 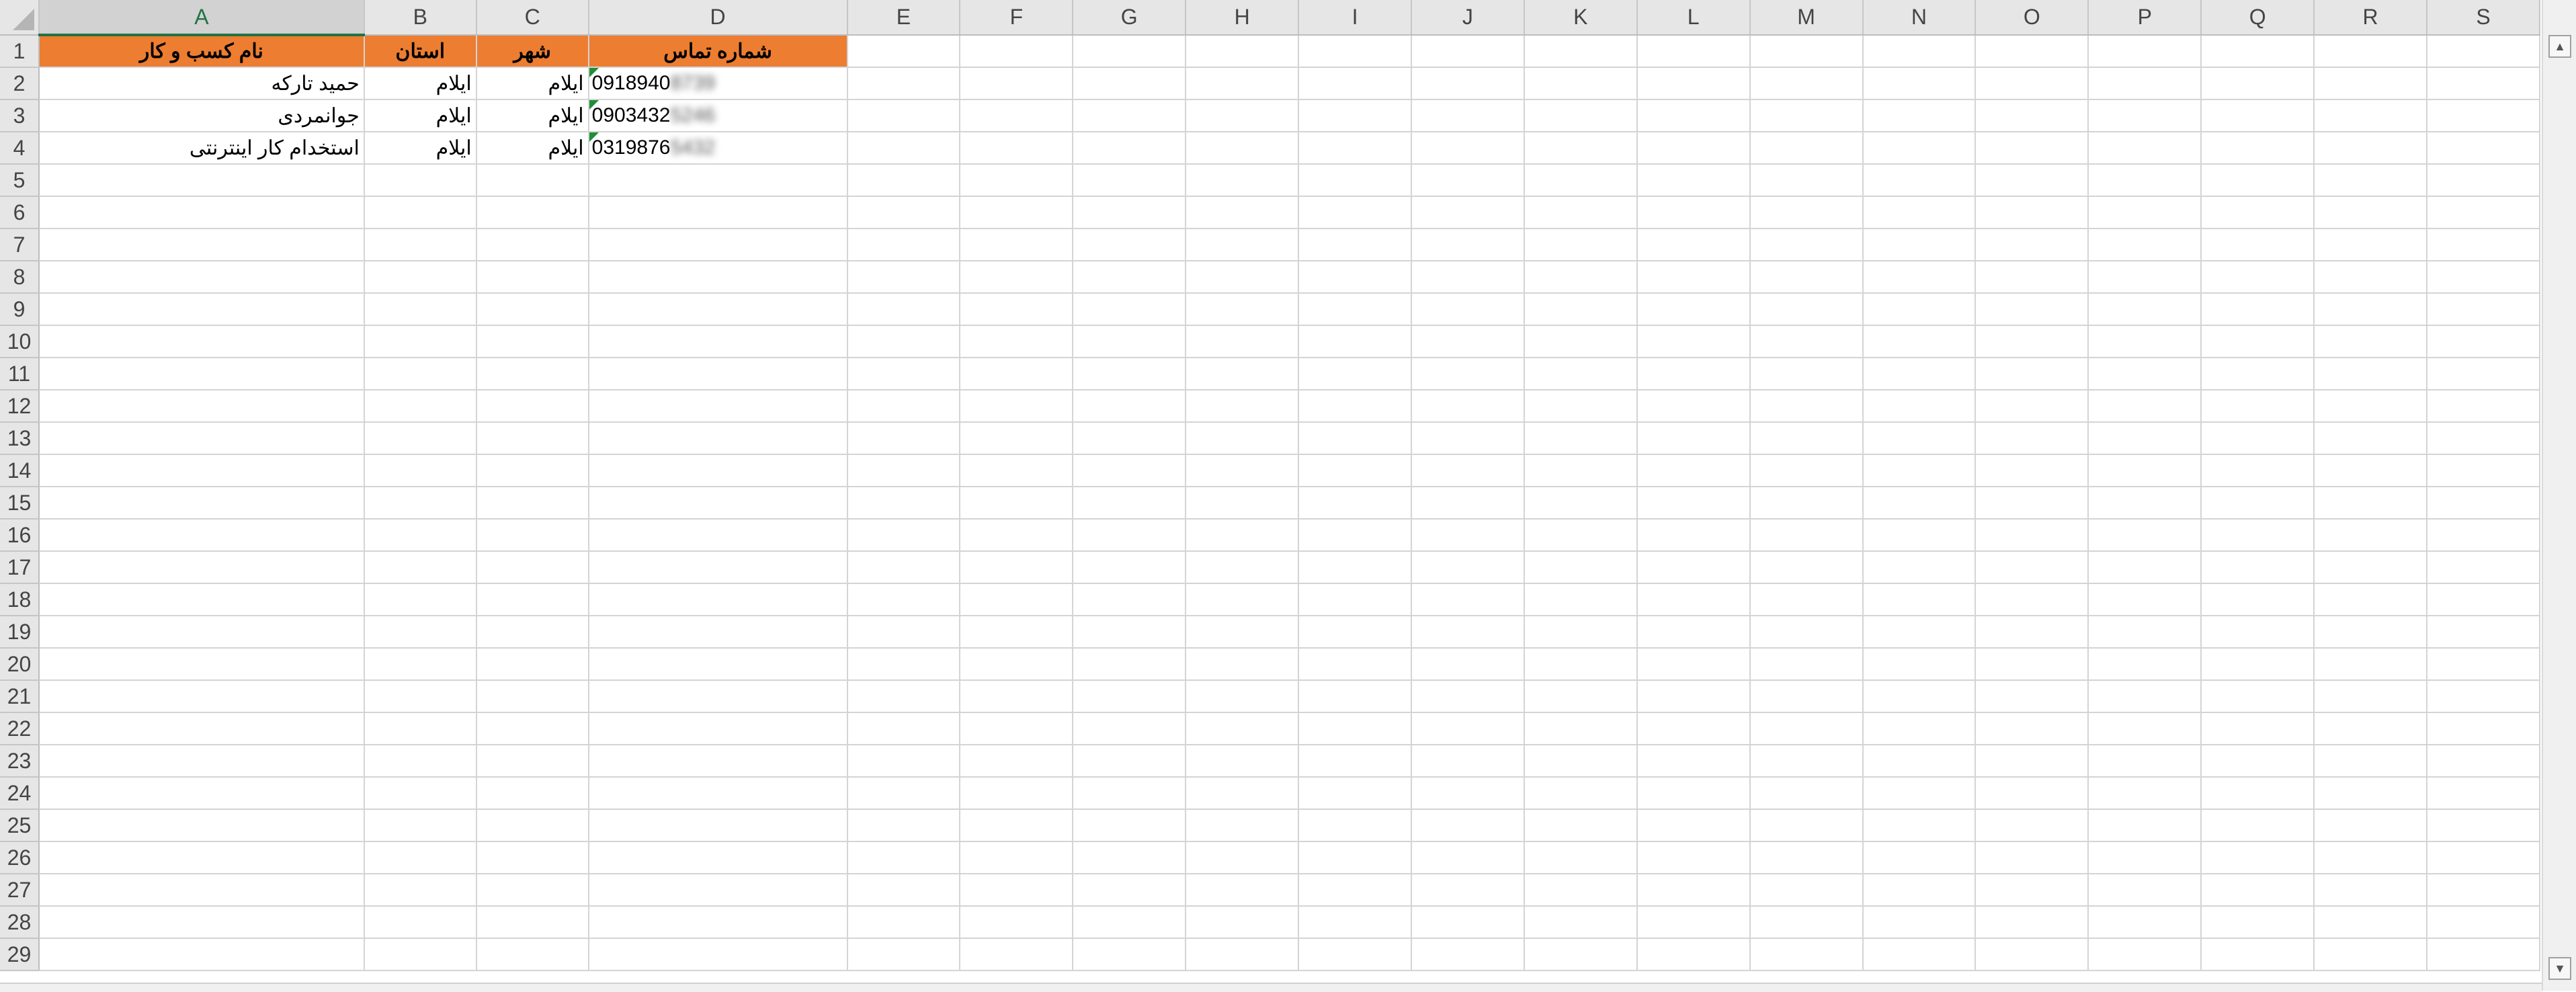 What do you see at coordinates (2258, 18) in the screenshot?
I see `column-header-q: Q` at bounding box center [2258, 18].